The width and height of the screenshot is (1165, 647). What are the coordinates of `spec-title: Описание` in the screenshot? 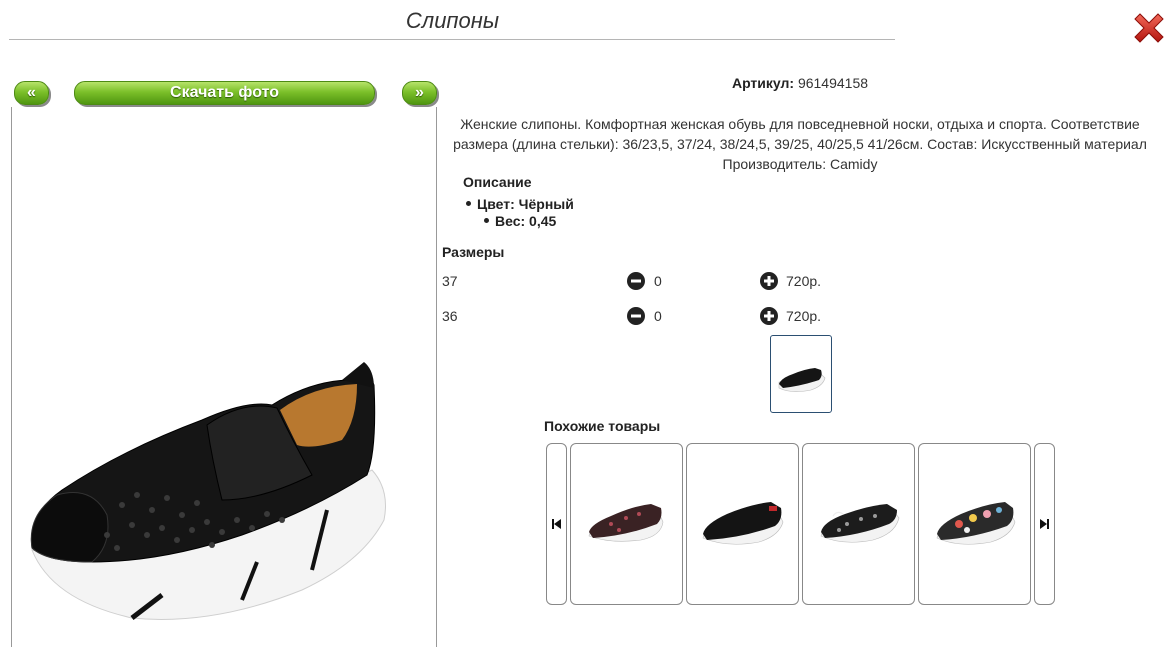 It's located at (497, 182).